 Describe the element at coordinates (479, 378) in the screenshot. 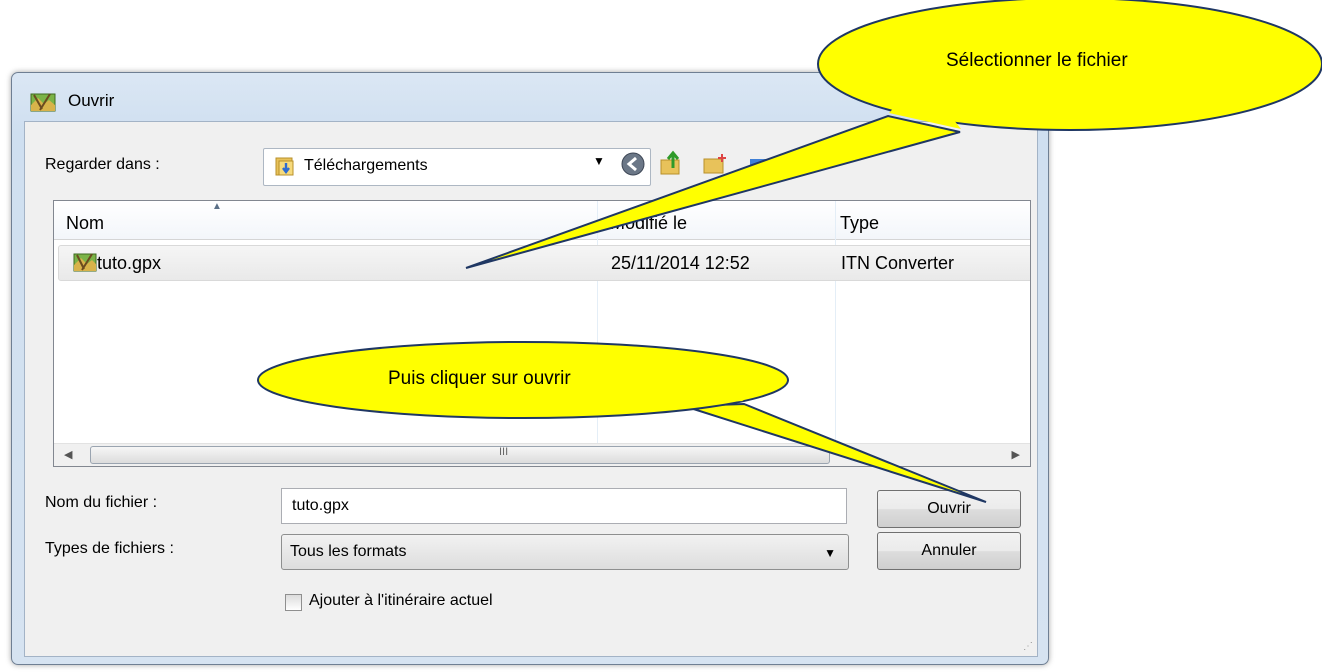

I see `callout-click-open-text: Puis cliquer sur ouvrir` at that location.